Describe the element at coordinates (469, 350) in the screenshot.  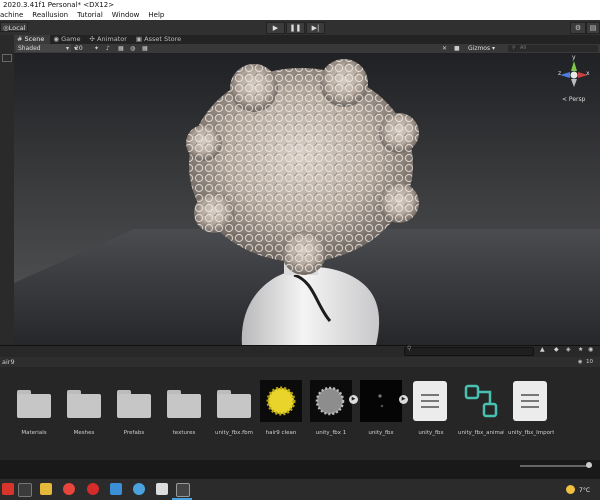
I see `project-search-input: ⚲` at that location.